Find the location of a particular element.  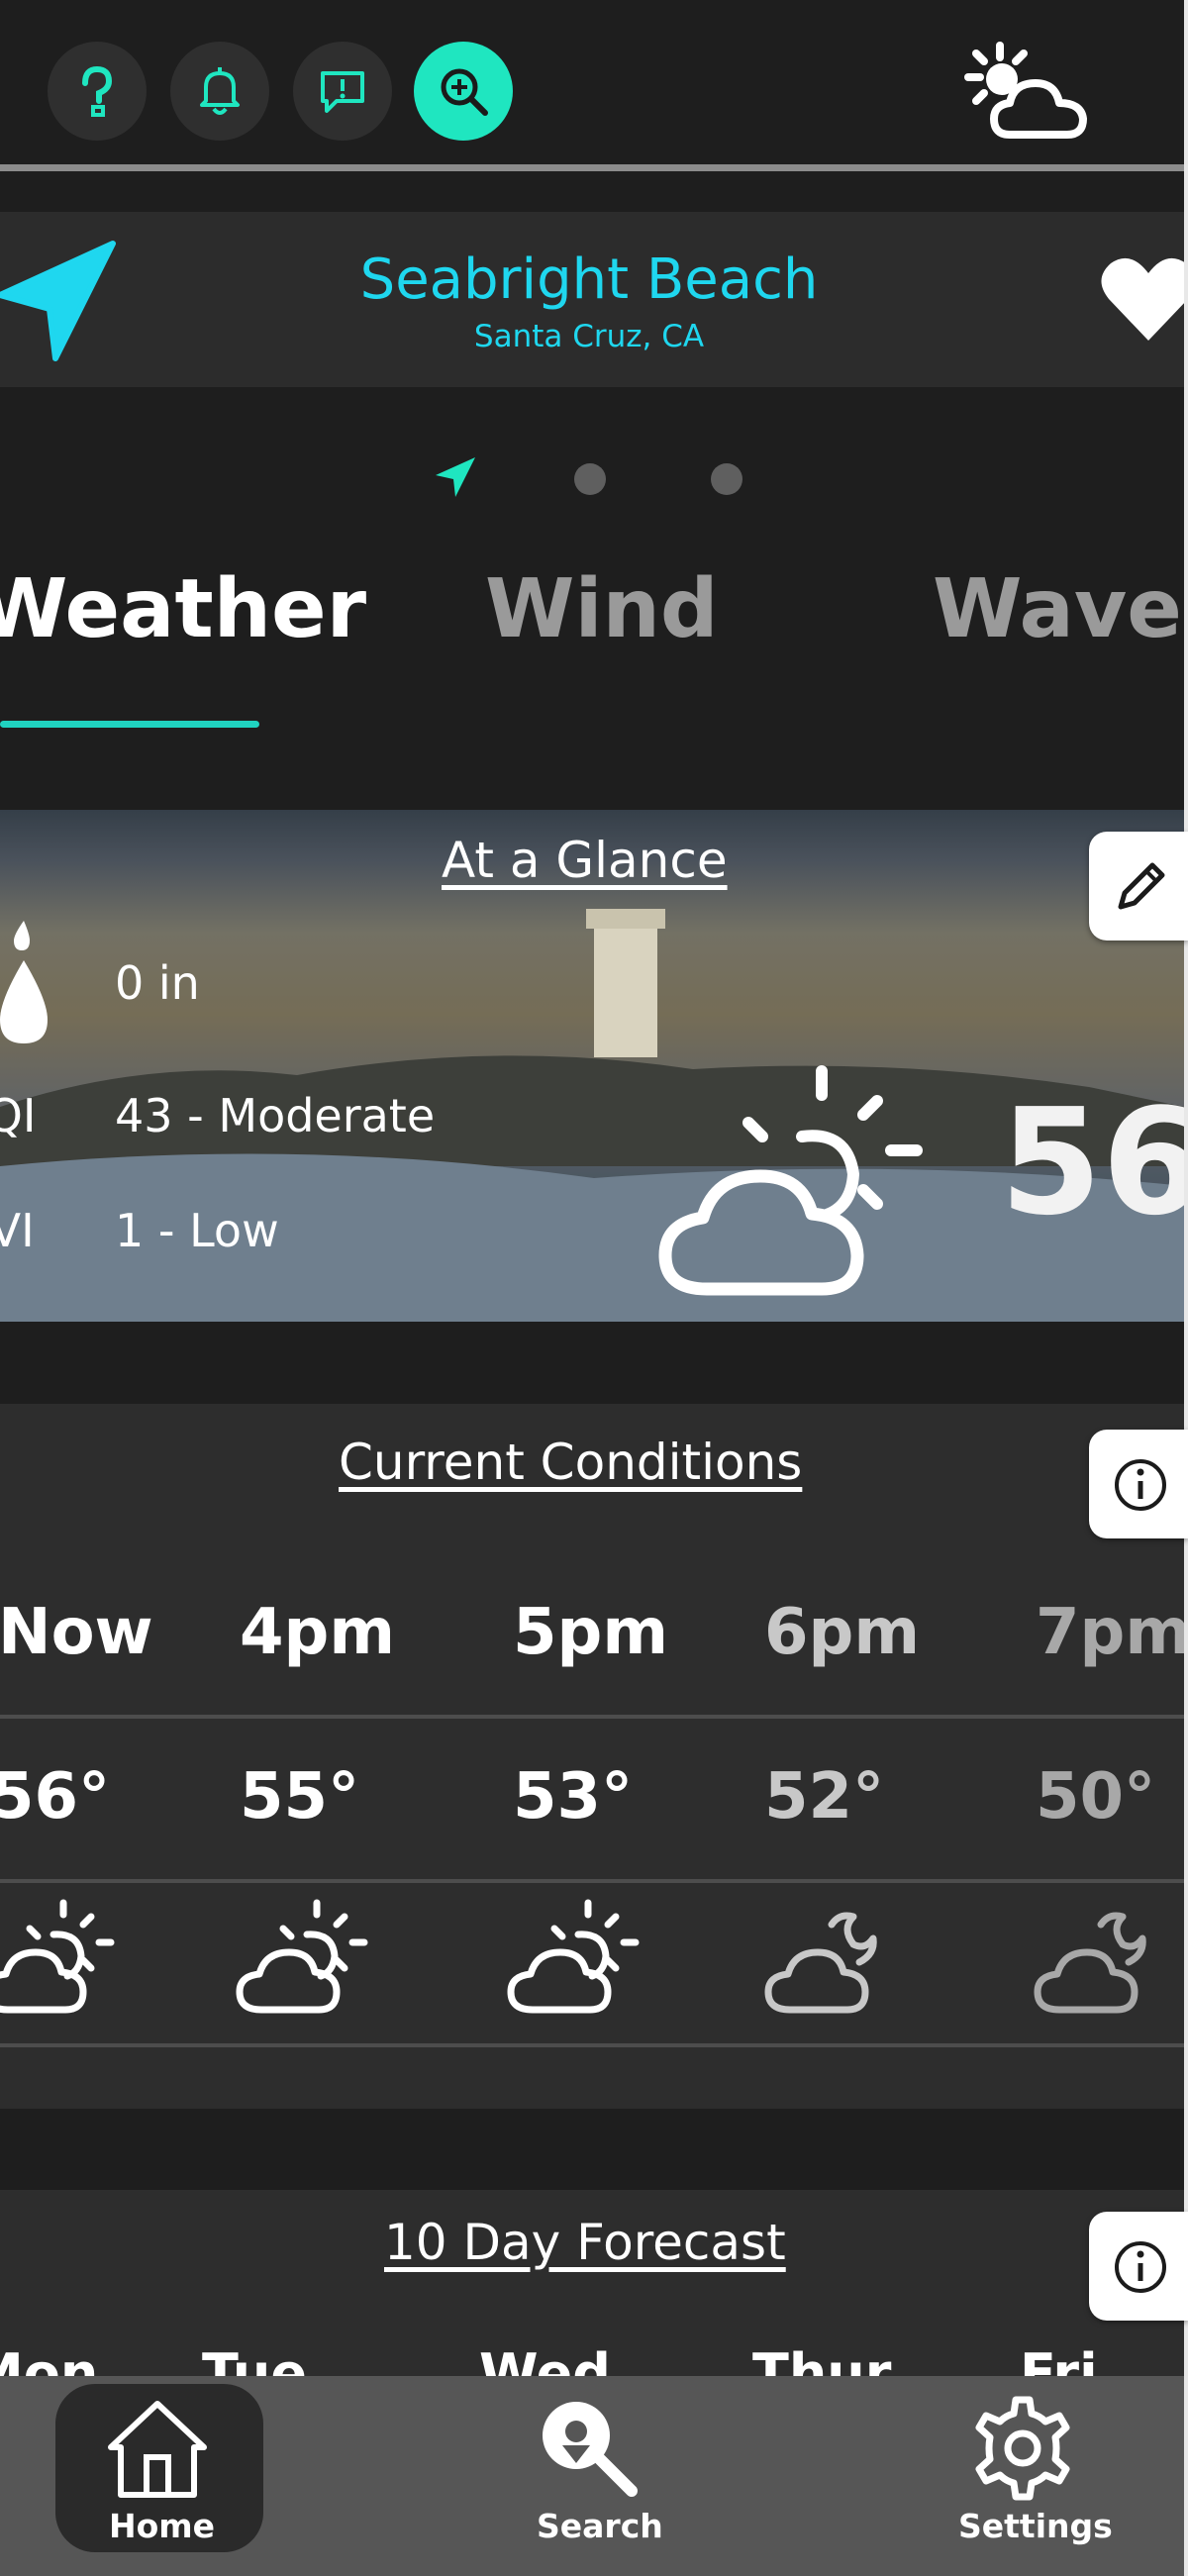

heart-icon is located at coordinates (1143, 301).